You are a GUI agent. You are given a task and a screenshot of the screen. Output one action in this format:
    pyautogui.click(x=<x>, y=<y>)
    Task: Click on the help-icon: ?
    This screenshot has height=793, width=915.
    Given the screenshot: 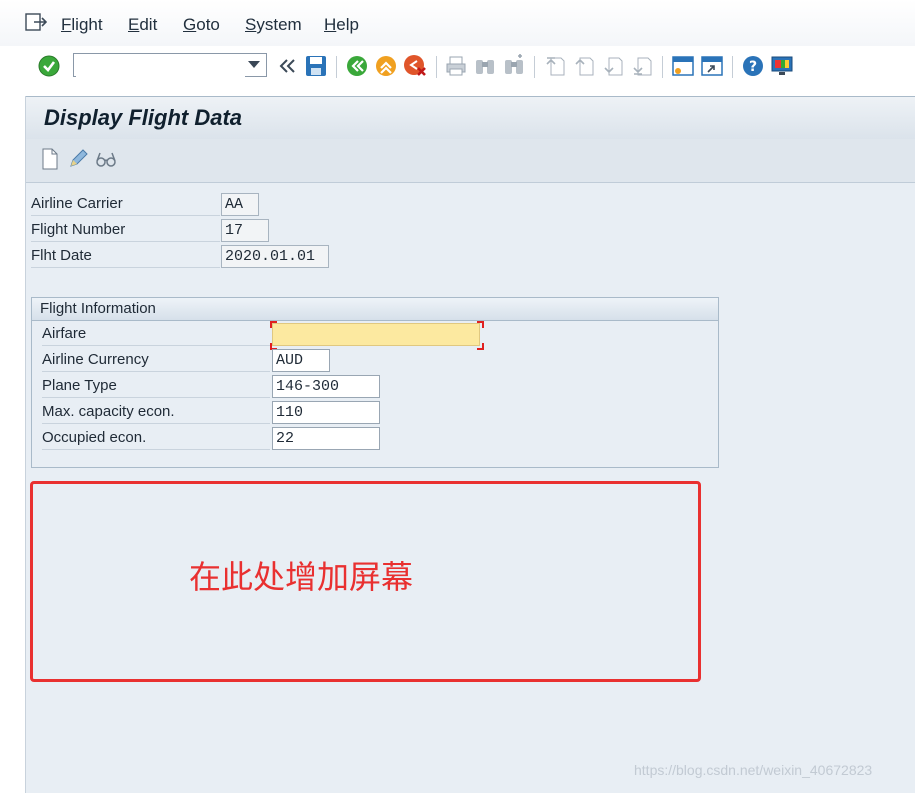 What is the action you would take?
    pyautogui.click(x=753, y=66)
    